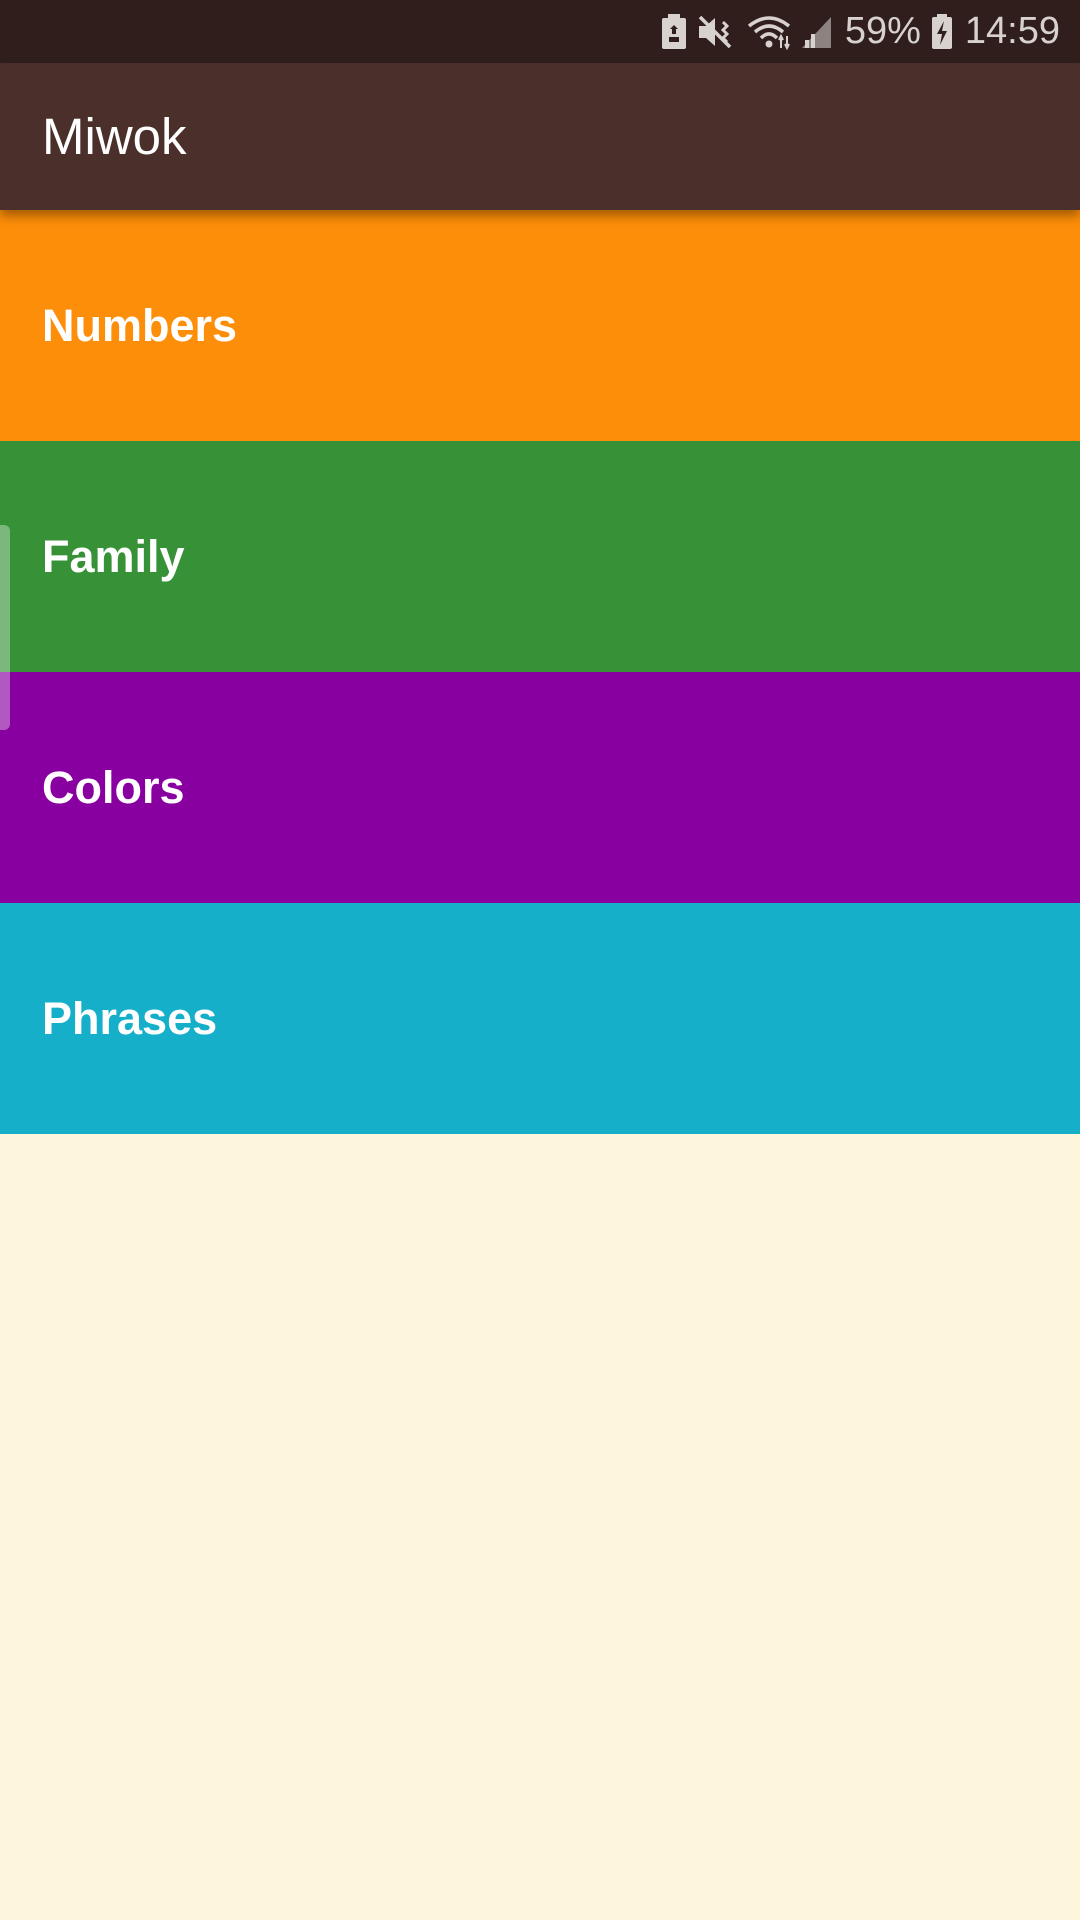 This screenshot has width=1080, height=1920. Describe the element at coordinates (674, 31) in the screenshot. I see `battery-saver-icon` at that location.